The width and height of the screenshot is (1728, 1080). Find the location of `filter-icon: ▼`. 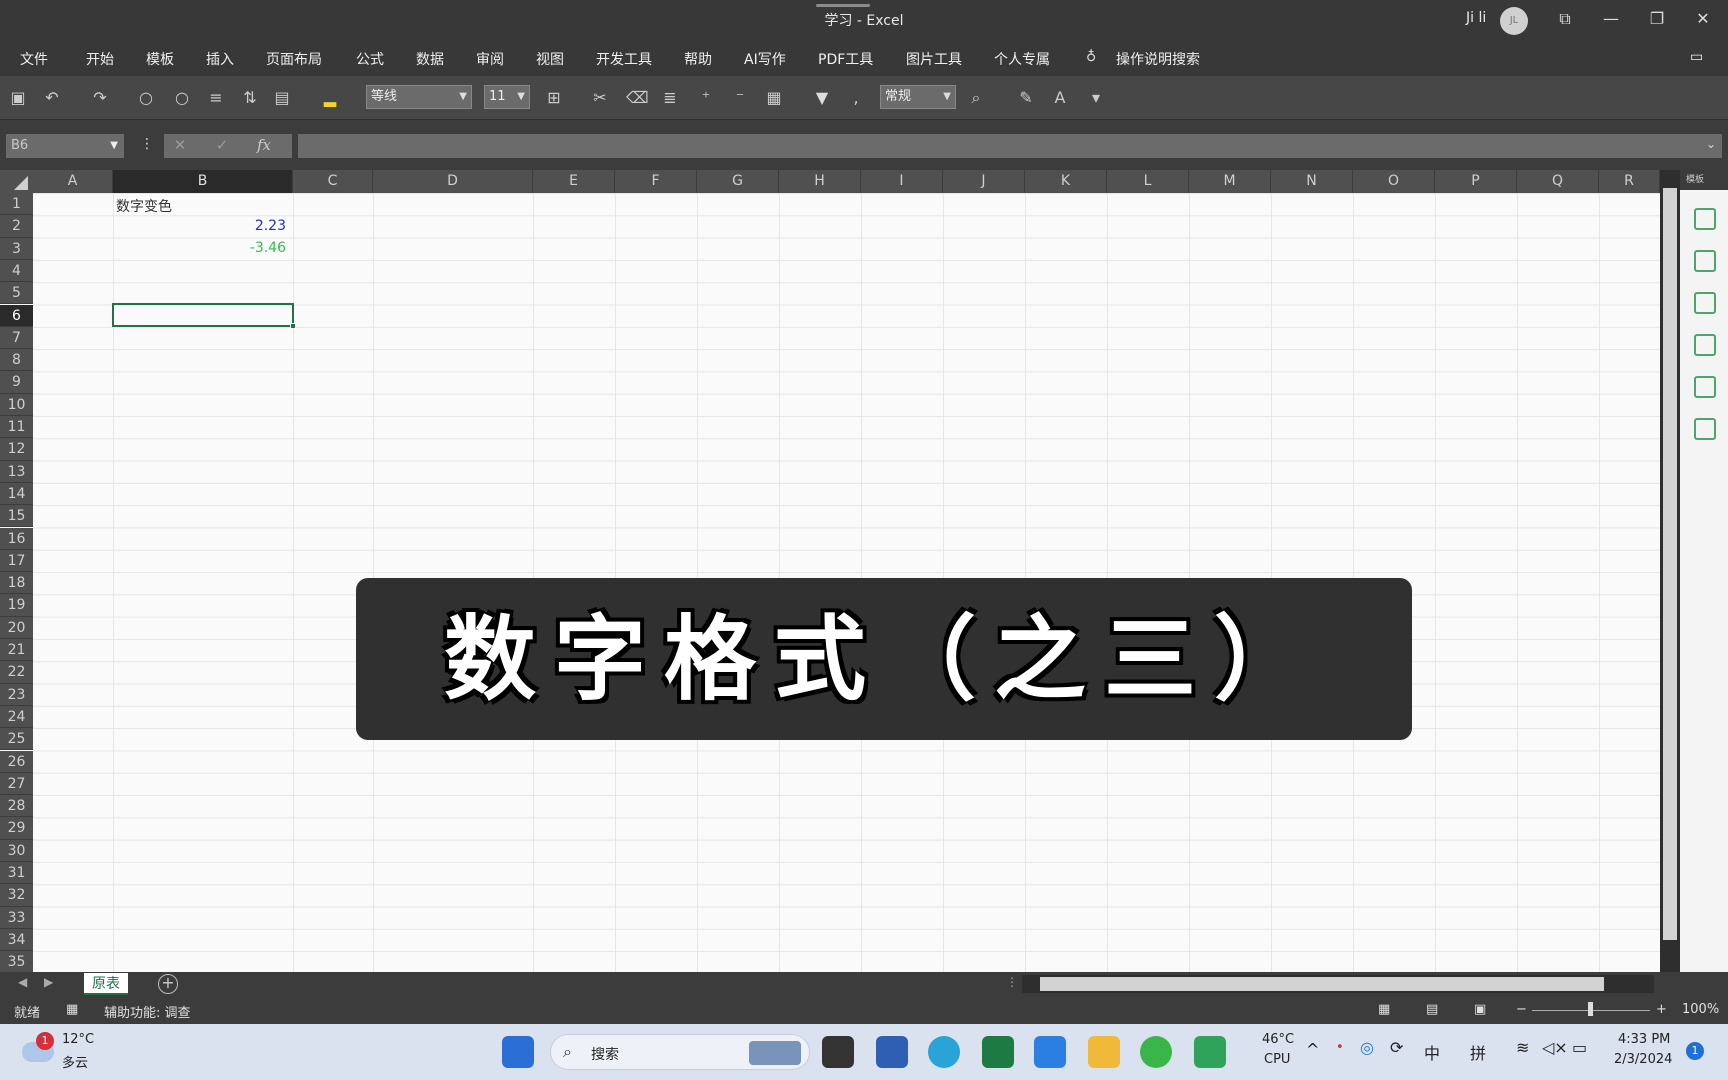

filter-icon: ▼ is located at coordinates (822, 98).